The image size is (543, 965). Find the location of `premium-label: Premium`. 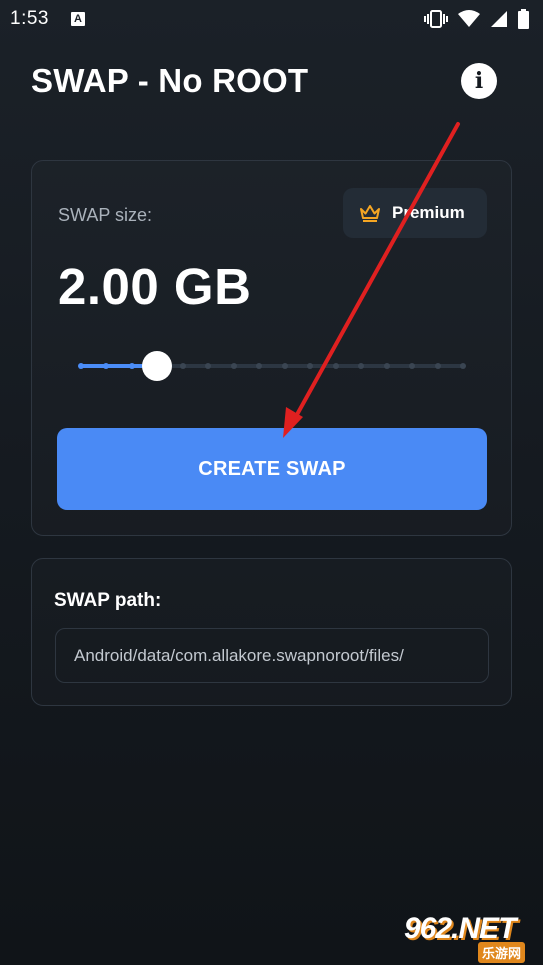

premium-label: Premium is located at coordinates (428, 212).